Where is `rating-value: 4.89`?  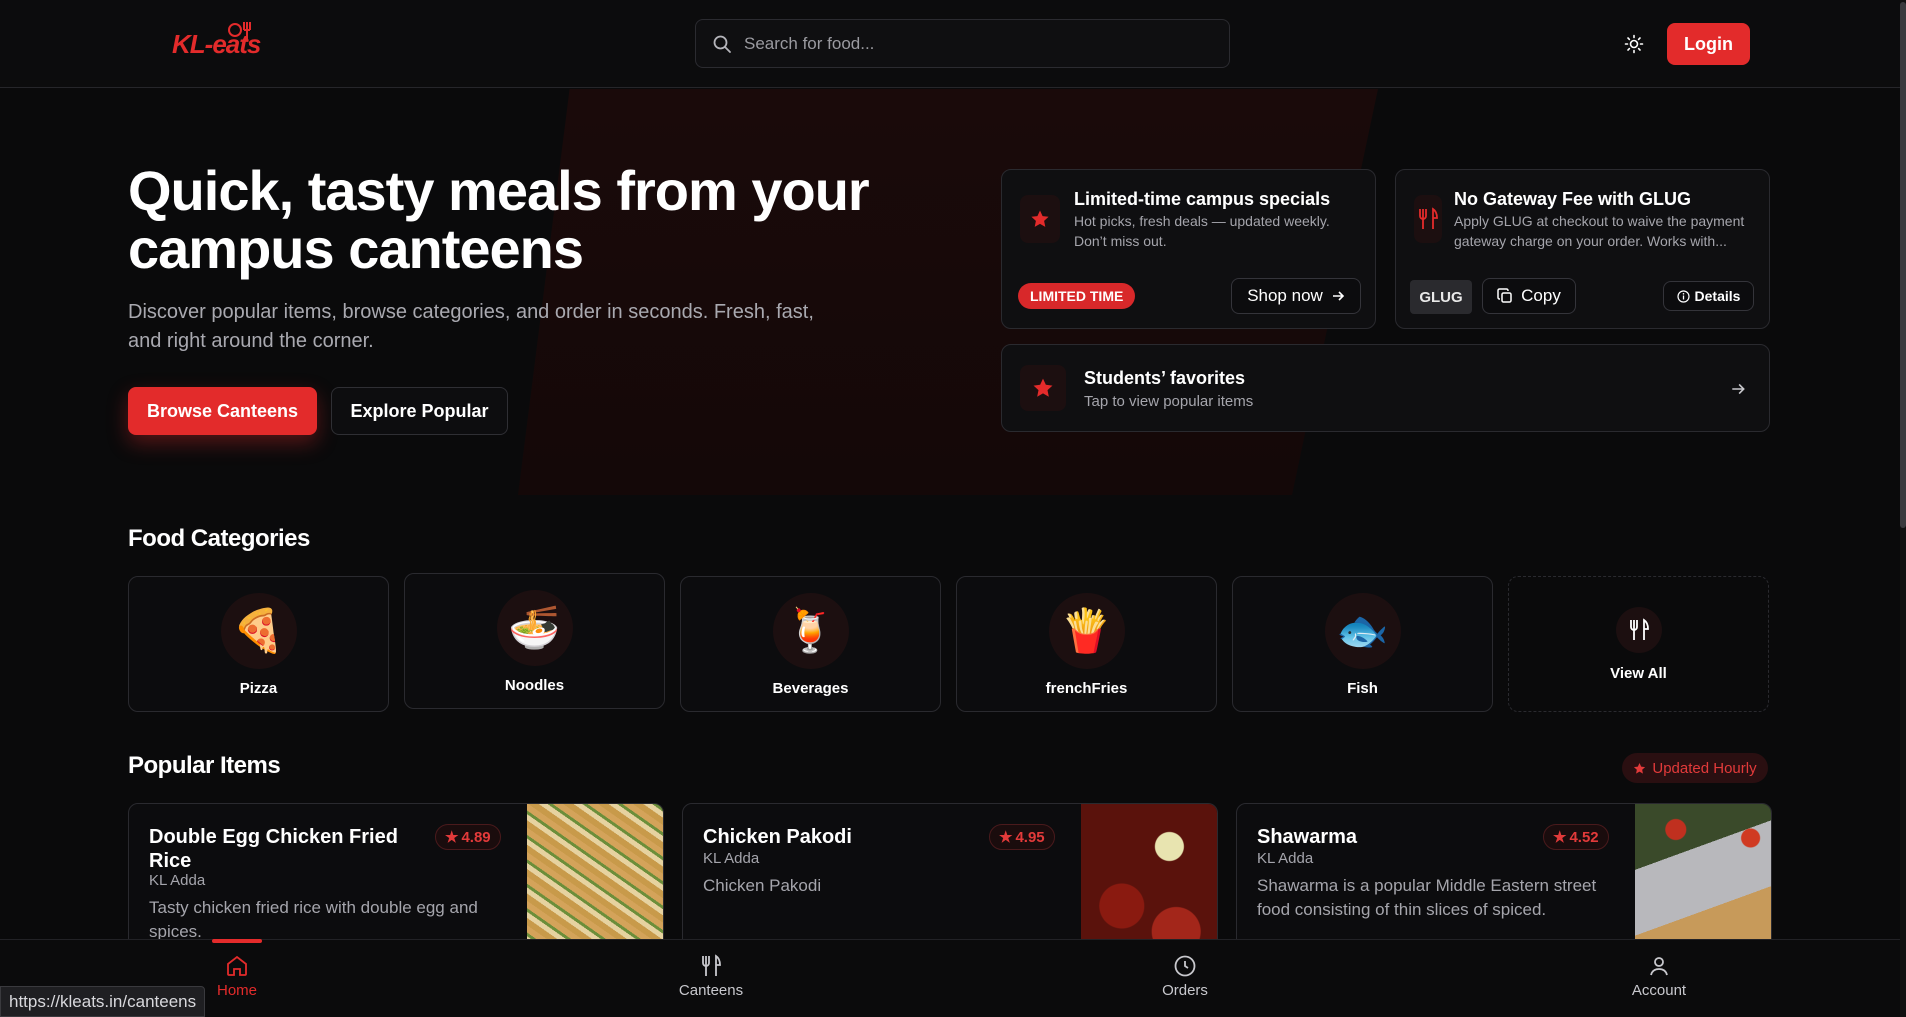
rating-value: 4.89 is located at coordinates (476, 837).